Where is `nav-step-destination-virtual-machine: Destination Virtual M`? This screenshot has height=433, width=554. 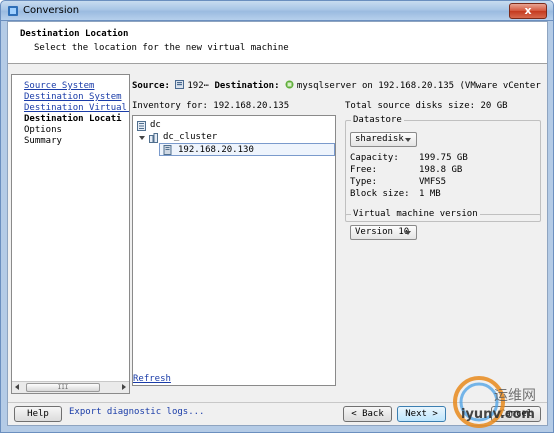 nav-step-destination-virtual-machine: Destination Virtual M is located at coordinates (76, 108).